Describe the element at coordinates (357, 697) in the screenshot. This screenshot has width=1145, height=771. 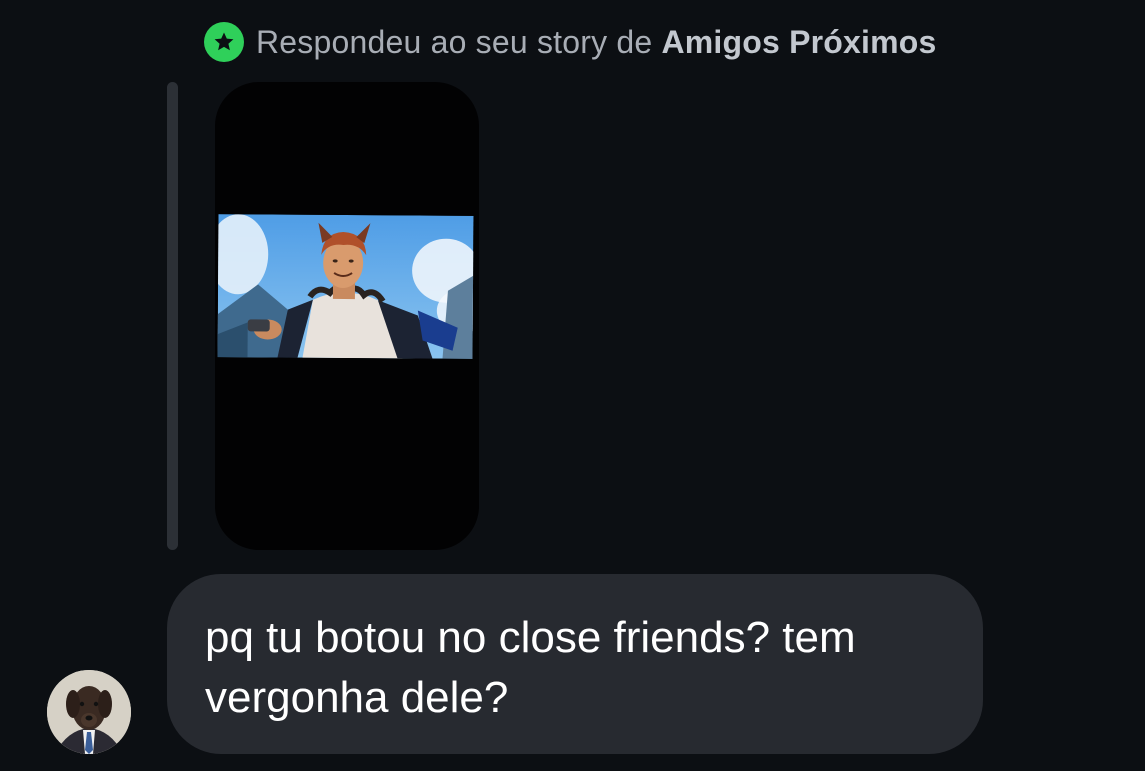
I see `message-line-2: vergonha dele?` at that location.